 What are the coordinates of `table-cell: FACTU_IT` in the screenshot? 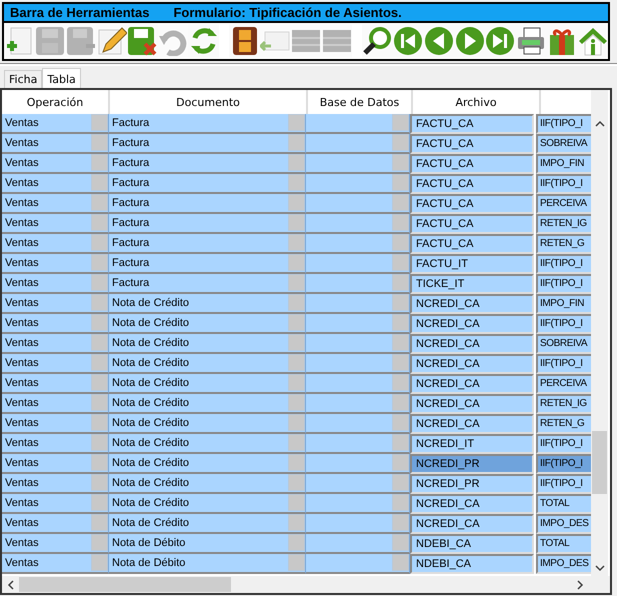 It's located at (472, 264).